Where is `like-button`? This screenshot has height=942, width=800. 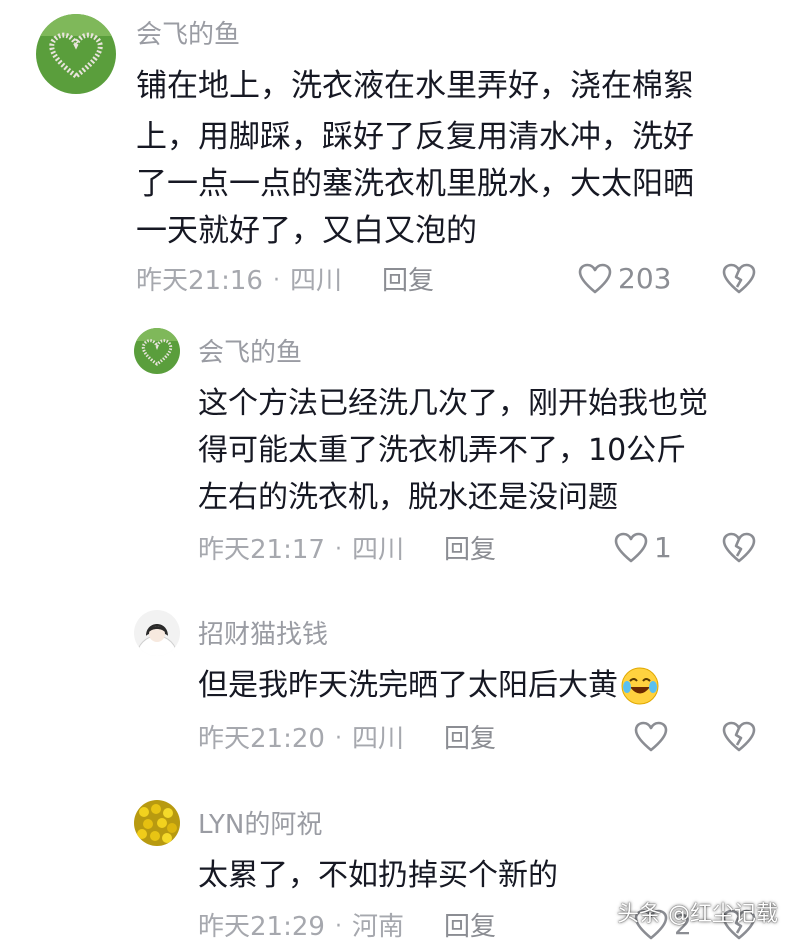 like-button is located at coordinates (654, 737).